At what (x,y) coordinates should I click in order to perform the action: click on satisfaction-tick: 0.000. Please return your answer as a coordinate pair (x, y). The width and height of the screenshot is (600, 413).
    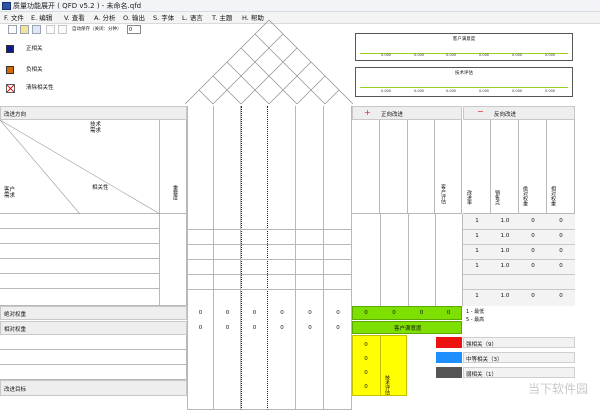
    Looking at the image, I should click on (517, 55).